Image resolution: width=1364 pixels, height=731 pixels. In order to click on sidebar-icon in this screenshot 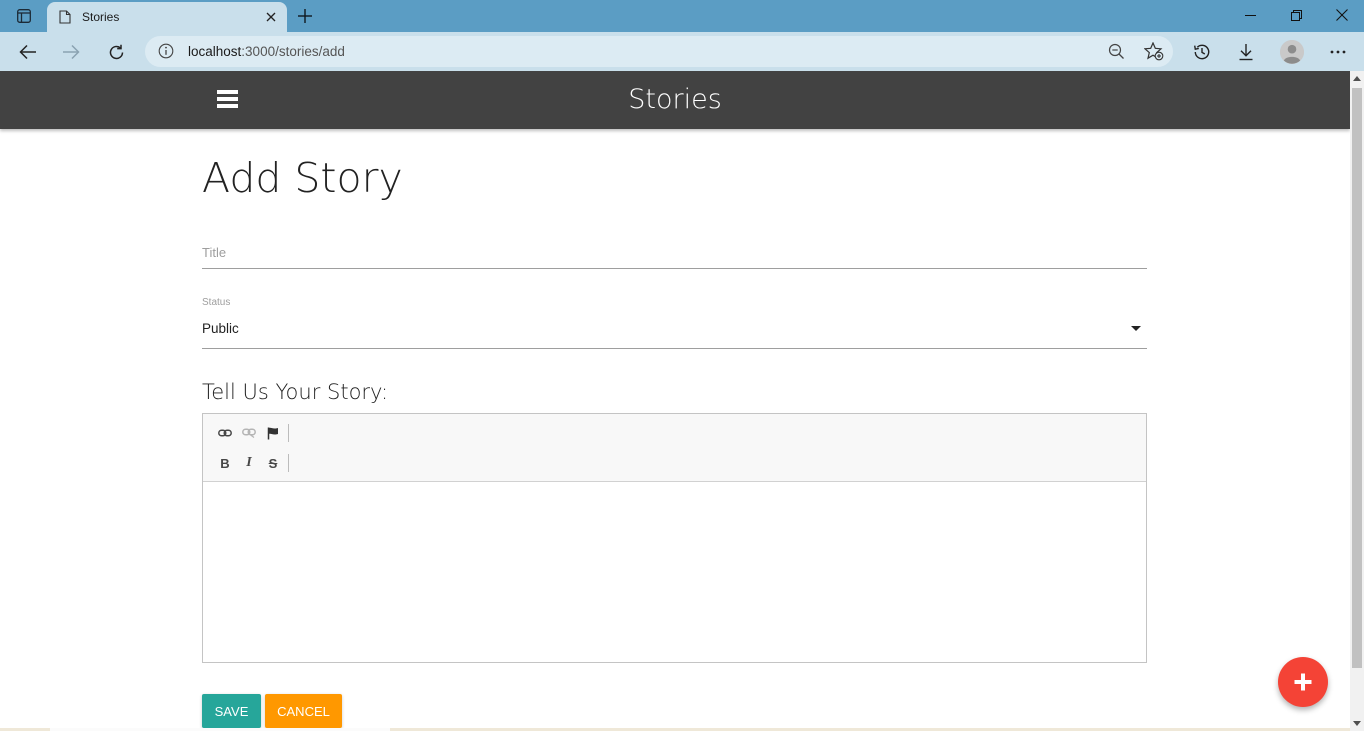, I will do `click(24, 16)`.